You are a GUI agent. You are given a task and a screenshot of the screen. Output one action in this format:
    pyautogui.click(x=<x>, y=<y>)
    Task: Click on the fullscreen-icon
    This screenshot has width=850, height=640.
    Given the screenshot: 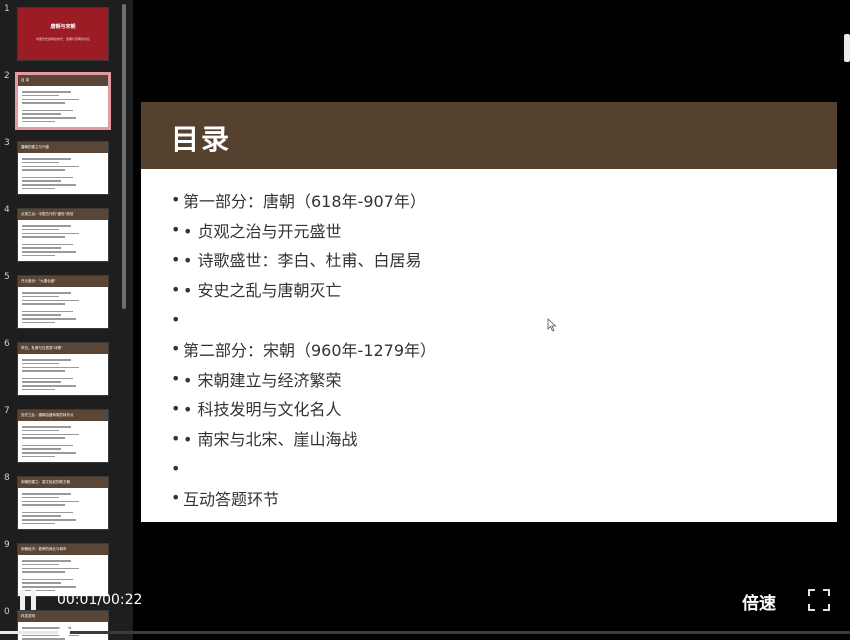 What is the action you would take?
    pyautogui.click(x=819, y=600)
    